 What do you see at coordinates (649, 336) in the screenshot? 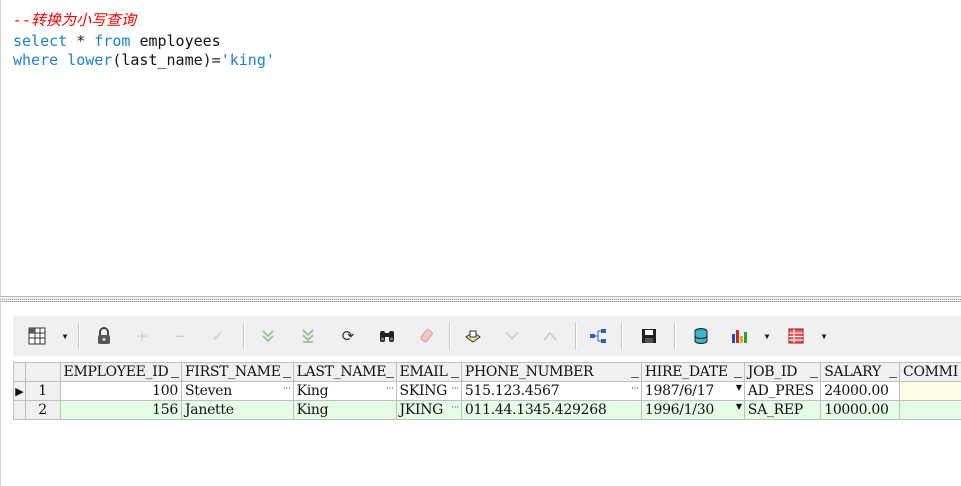
I see `save-icon` at bounding box center [649, 336].